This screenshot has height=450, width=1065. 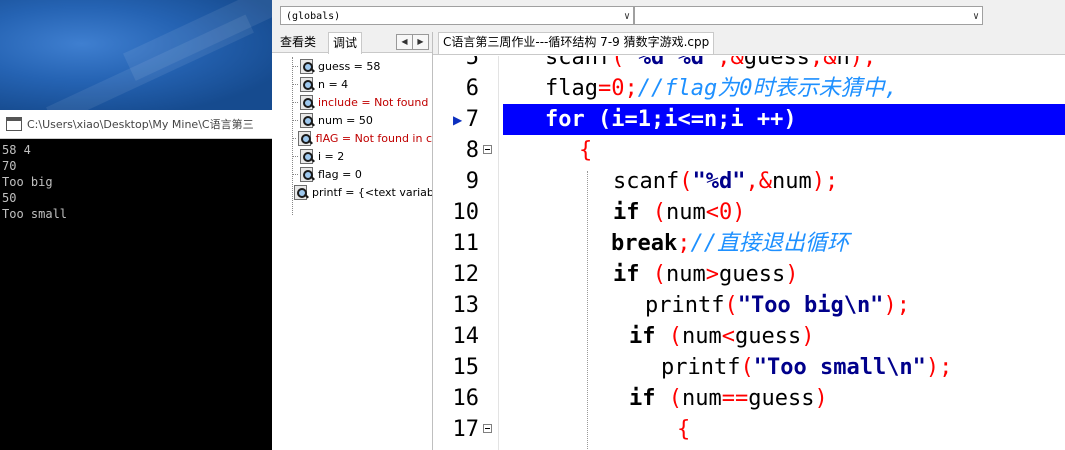 I want to click on line-number: 17, so click(x=466, y=429).